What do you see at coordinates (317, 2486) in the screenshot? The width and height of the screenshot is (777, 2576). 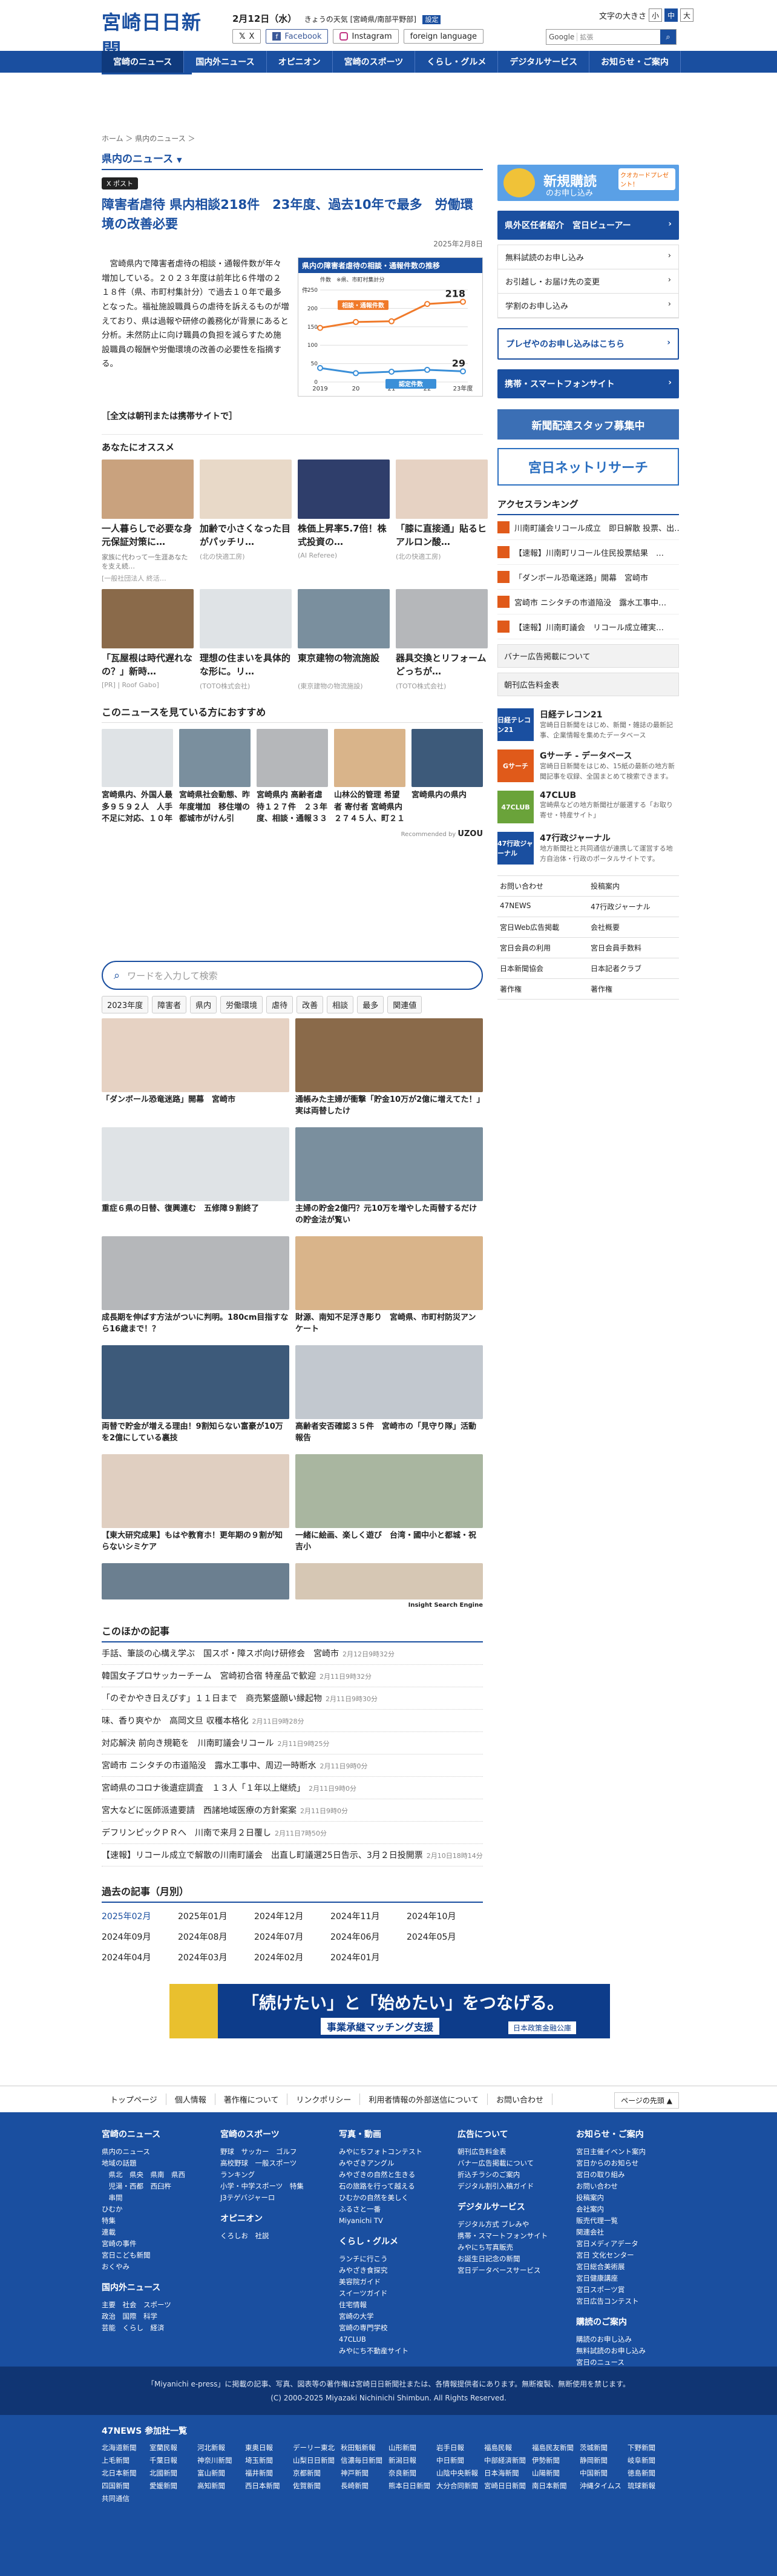 I see `news47-member-link: 佐賀新聞` at bounding box center [317, 2486].